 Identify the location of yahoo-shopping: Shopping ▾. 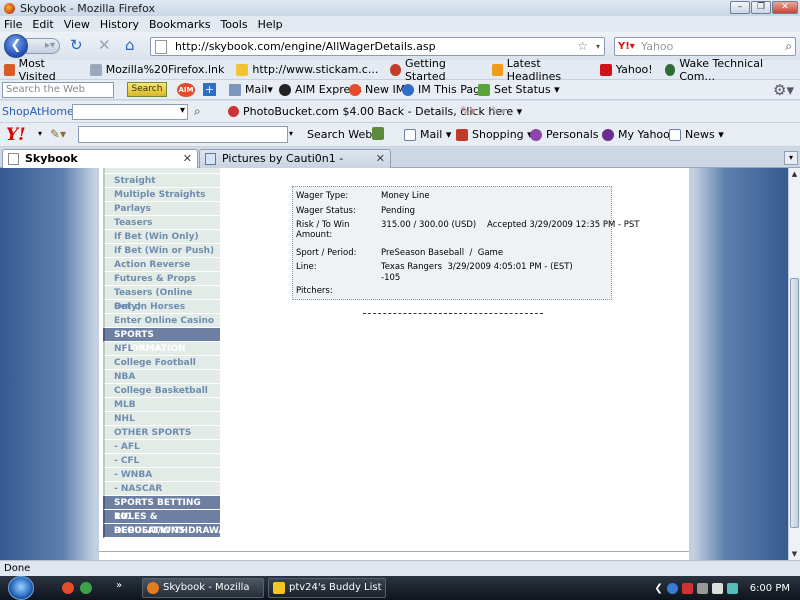
(494, 134).